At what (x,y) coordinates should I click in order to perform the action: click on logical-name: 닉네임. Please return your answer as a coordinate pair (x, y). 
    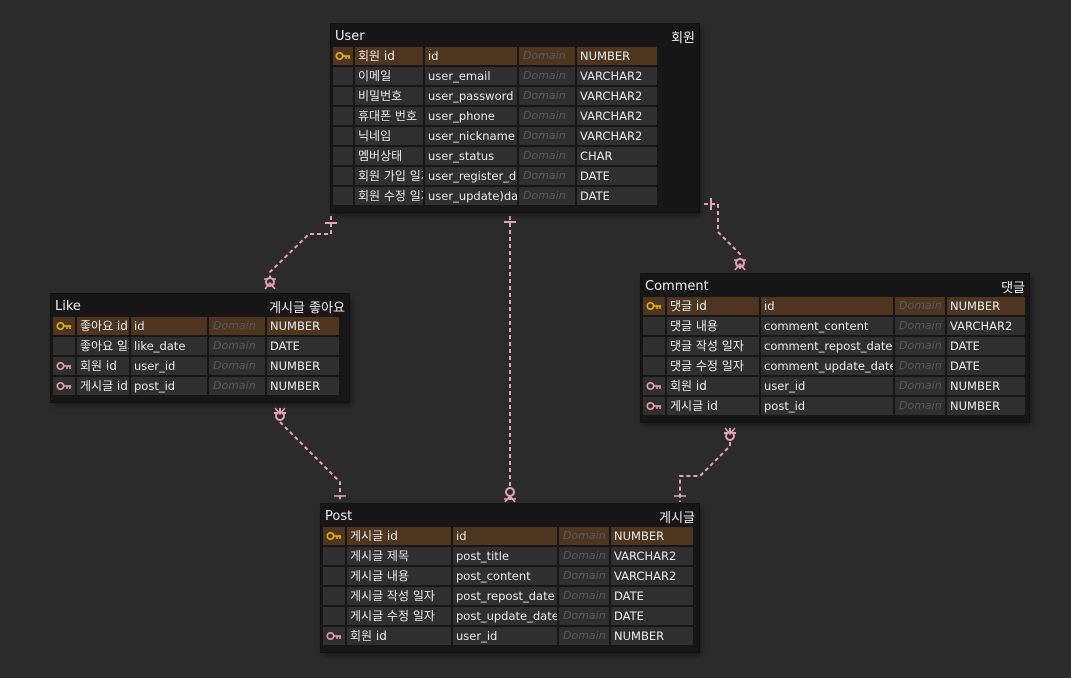
    Looking at the image, I should click on (389, 136).